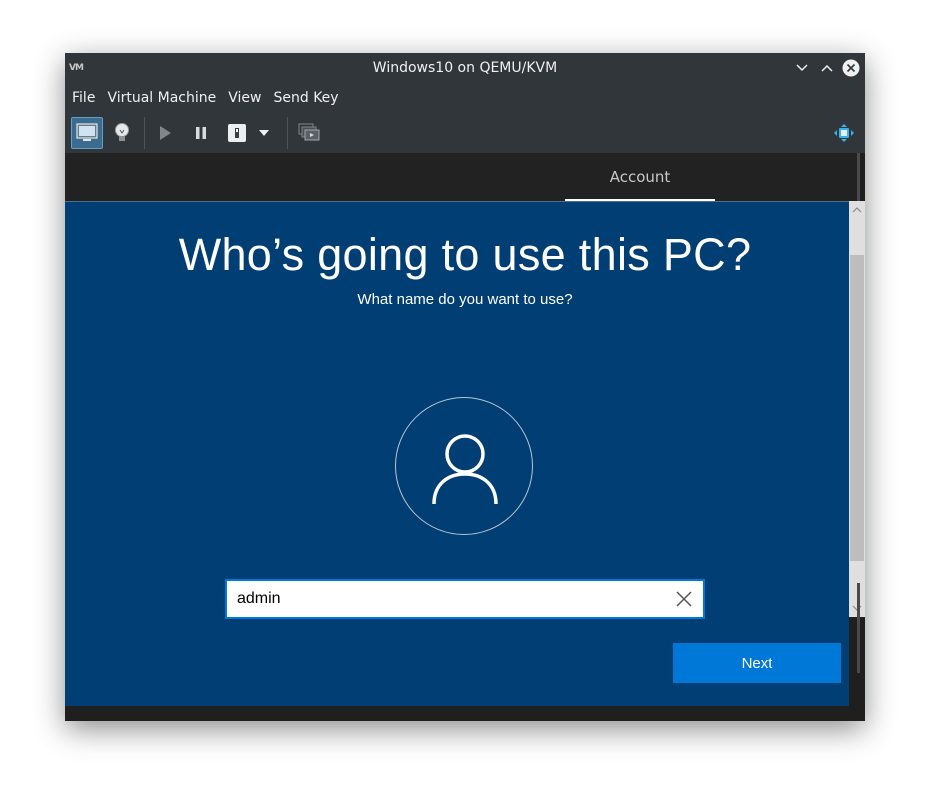  What do you see at coordinates (857, 210) in the screenshot?
I see `scroll-up-arrow-icon` at bounding box center [857, 210].